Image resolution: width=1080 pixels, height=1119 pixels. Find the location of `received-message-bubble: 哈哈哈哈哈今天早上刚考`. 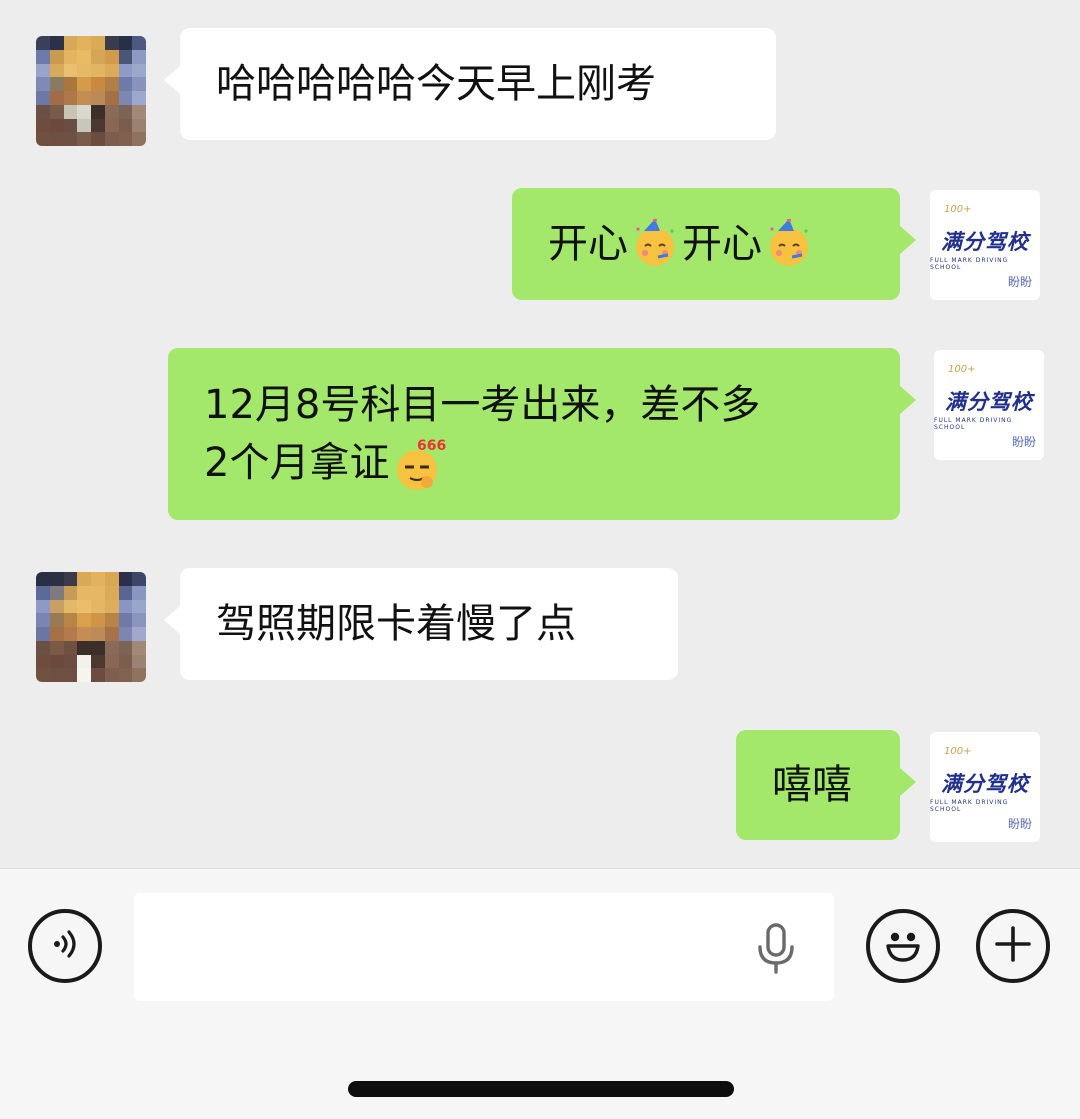

received-message-bubble: 哈哈哈哈哈今天早上刚考 is located at coordinates (470, 84).